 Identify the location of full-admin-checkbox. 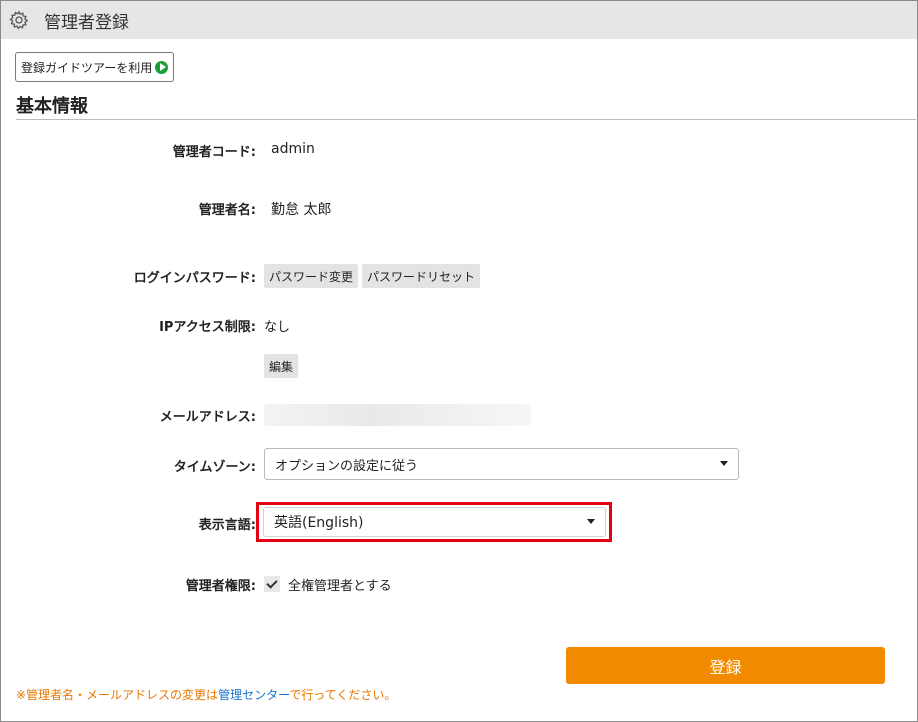
(272, 584).